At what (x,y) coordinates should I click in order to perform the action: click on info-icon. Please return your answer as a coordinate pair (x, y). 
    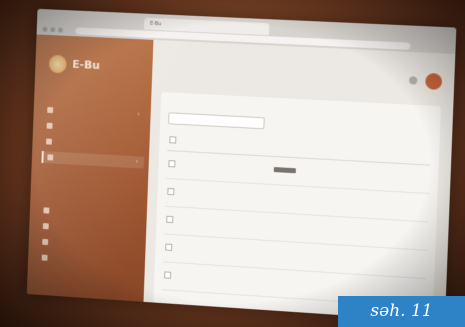
    Looking at the image, I should click on (44, 257).